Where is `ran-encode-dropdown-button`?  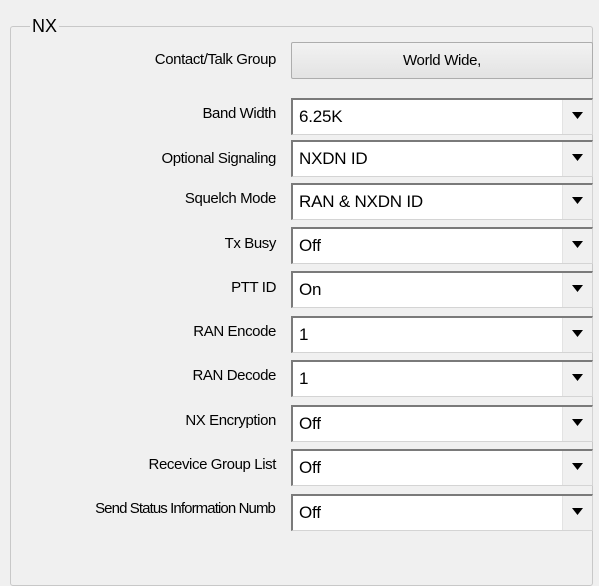 ran-encode-dropdown-button is located at coordinates (577, 335).